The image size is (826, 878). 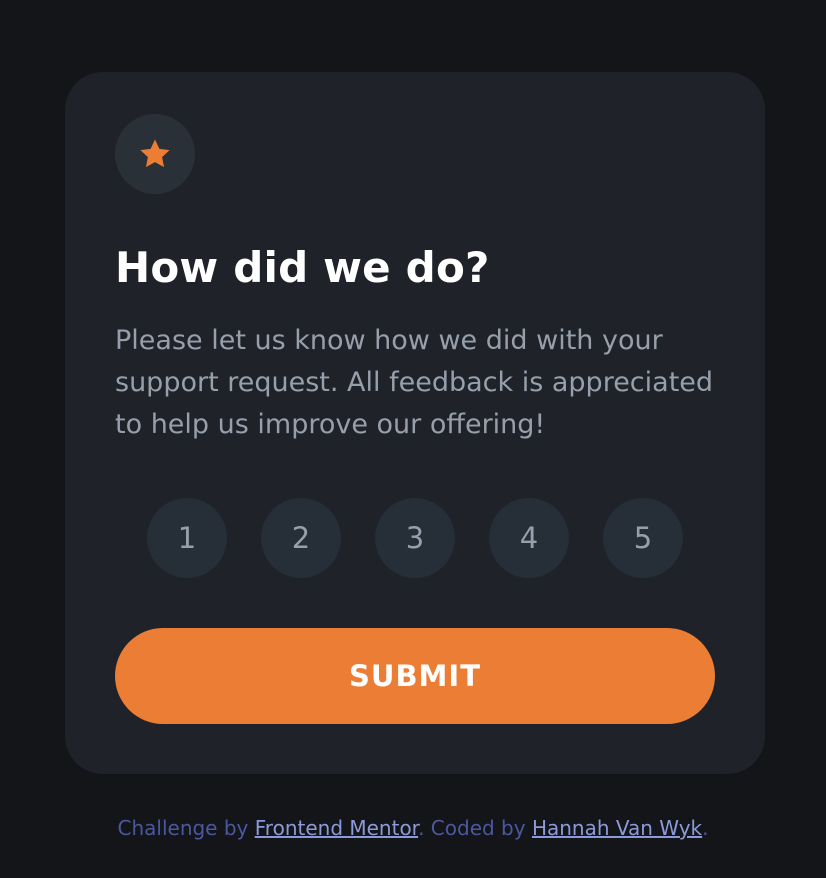 I want to click on rating-options: 1 2 3 4 5, so click(x=415, y=538).